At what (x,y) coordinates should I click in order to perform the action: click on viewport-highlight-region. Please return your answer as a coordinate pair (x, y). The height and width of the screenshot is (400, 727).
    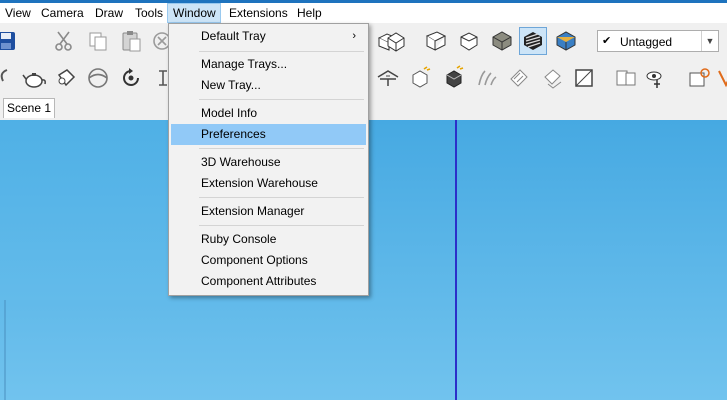
    Looking at the image, I should click on (94, 210).